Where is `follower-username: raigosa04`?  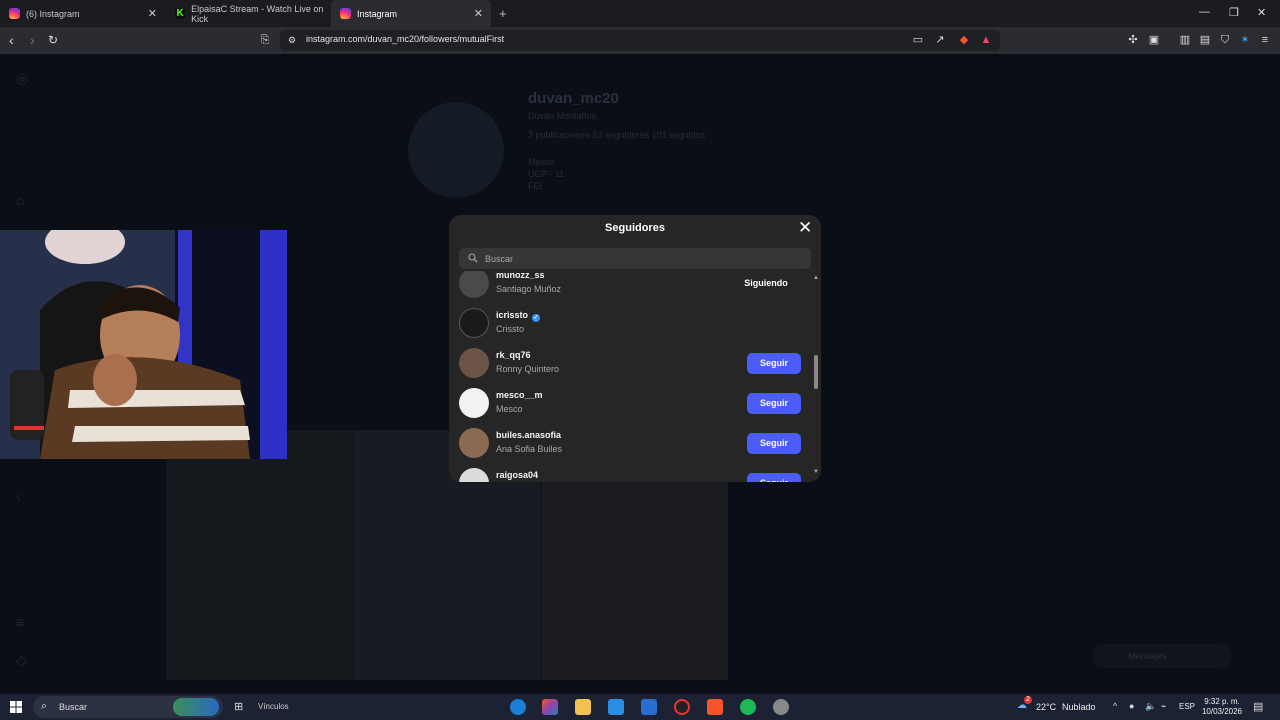 follower-username: raigosa04 is located at coordinates (517, 475).